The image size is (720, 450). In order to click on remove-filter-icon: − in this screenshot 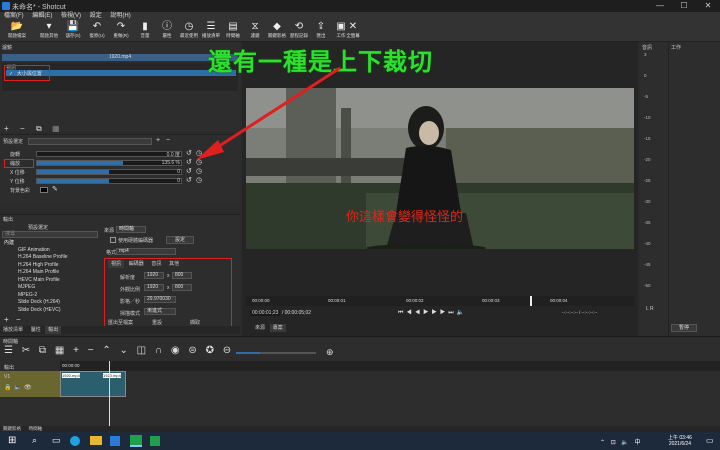, I will do `click(22, 128)`.